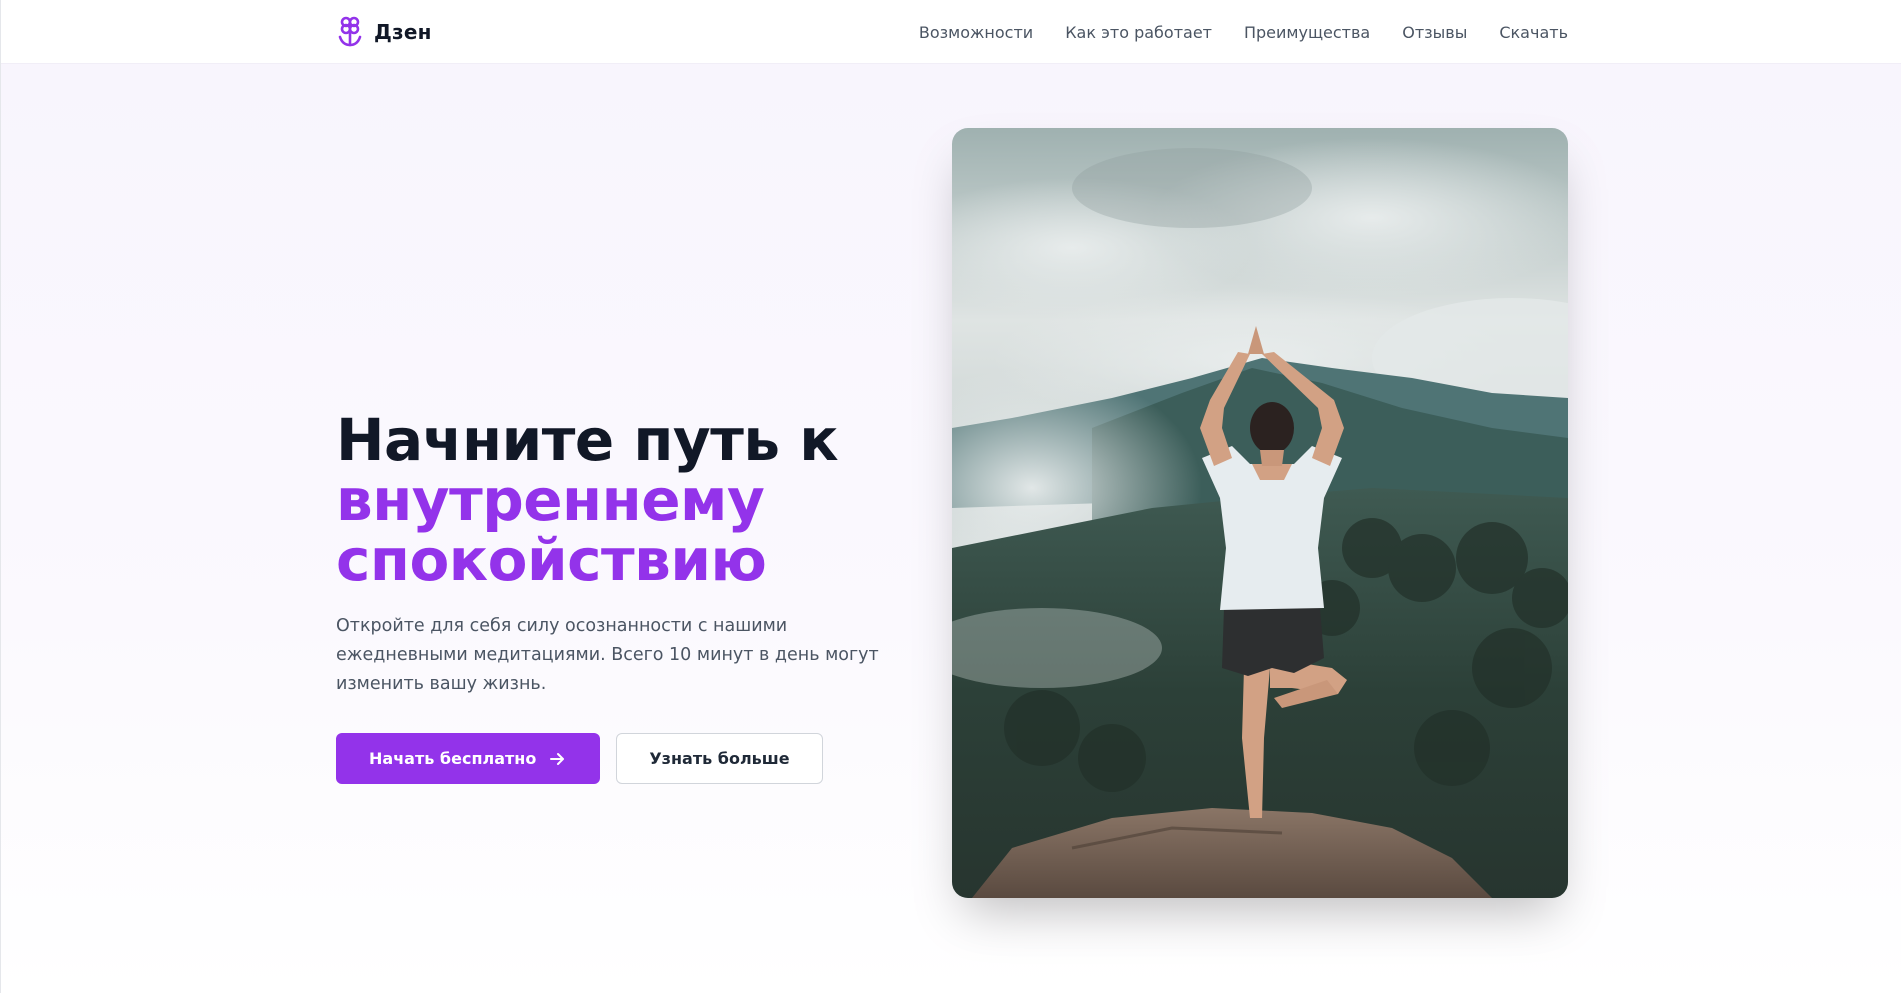 The height and width of the screenshot is (993, 1901). What do you see at coordinates (403, 32) in the screenshot?
I see `brand-name: Дзен` at bounding box center [403, 32].